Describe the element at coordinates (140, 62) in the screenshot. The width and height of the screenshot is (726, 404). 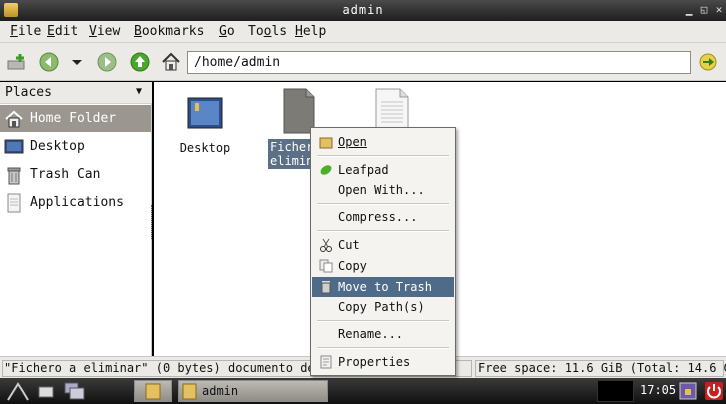
I see `up-icon` at that location.